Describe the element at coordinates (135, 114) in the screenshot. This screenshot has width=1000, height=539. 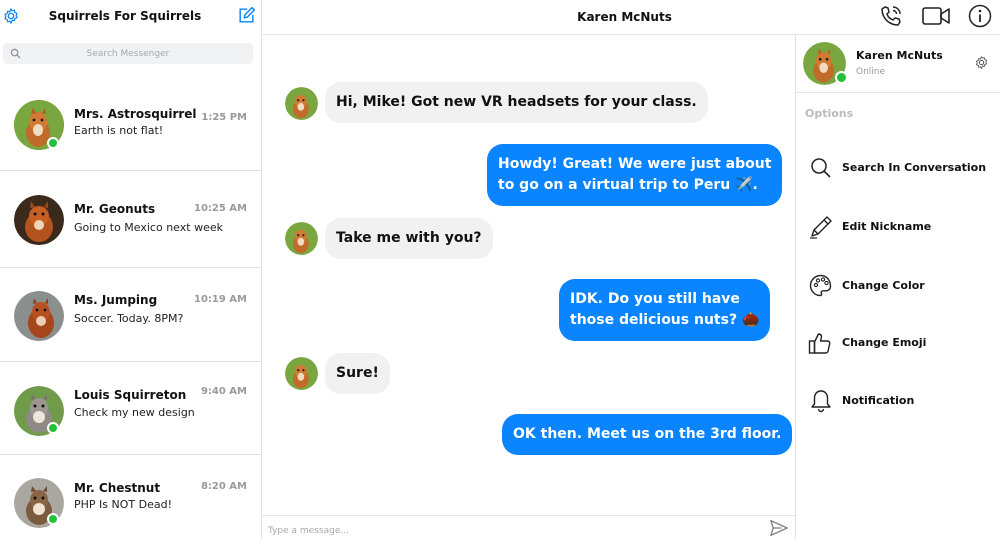
I see `contact-name: Mrs. Astrosquirrel` at that location.